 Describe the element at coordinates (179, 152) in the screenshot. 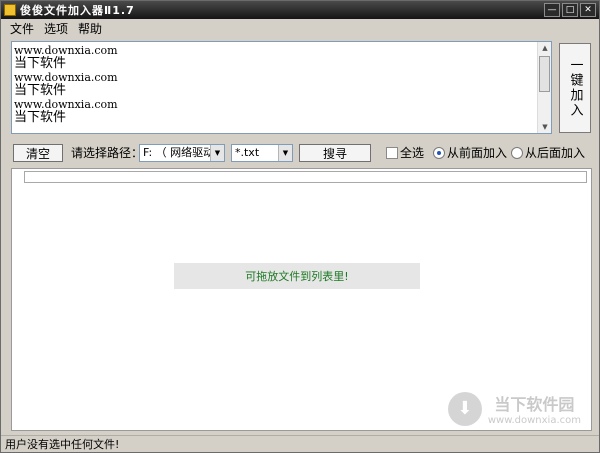

I see `path-select-value: F: （ 网络驱动` at that location.